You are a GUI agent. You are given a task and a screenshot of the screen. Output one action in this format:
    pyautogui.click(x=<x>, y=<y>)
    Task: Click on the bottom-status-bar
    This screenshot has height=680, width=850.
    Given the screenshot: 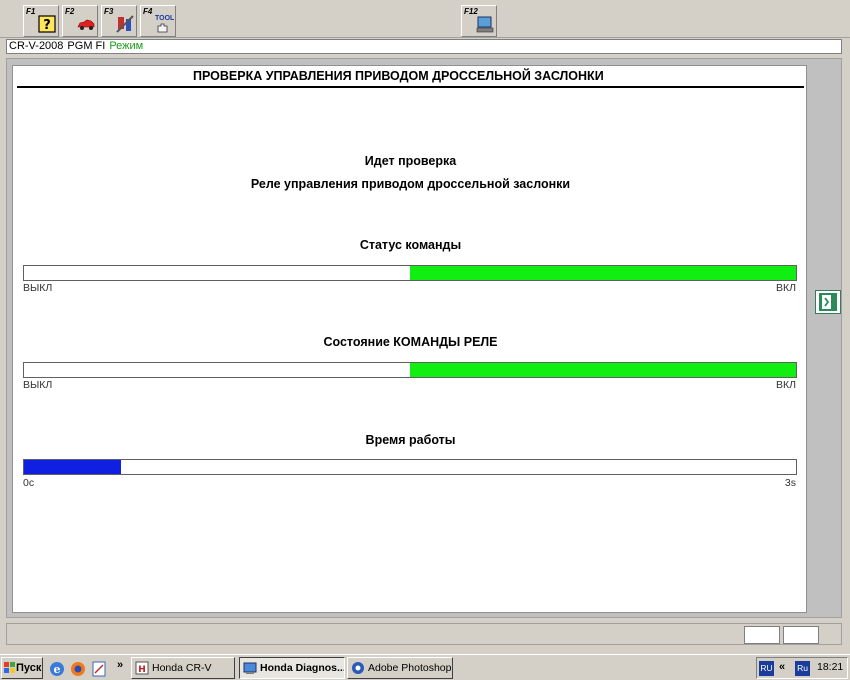 What is the action you would take?
    pyautogui.click(x=424, y=634)
    